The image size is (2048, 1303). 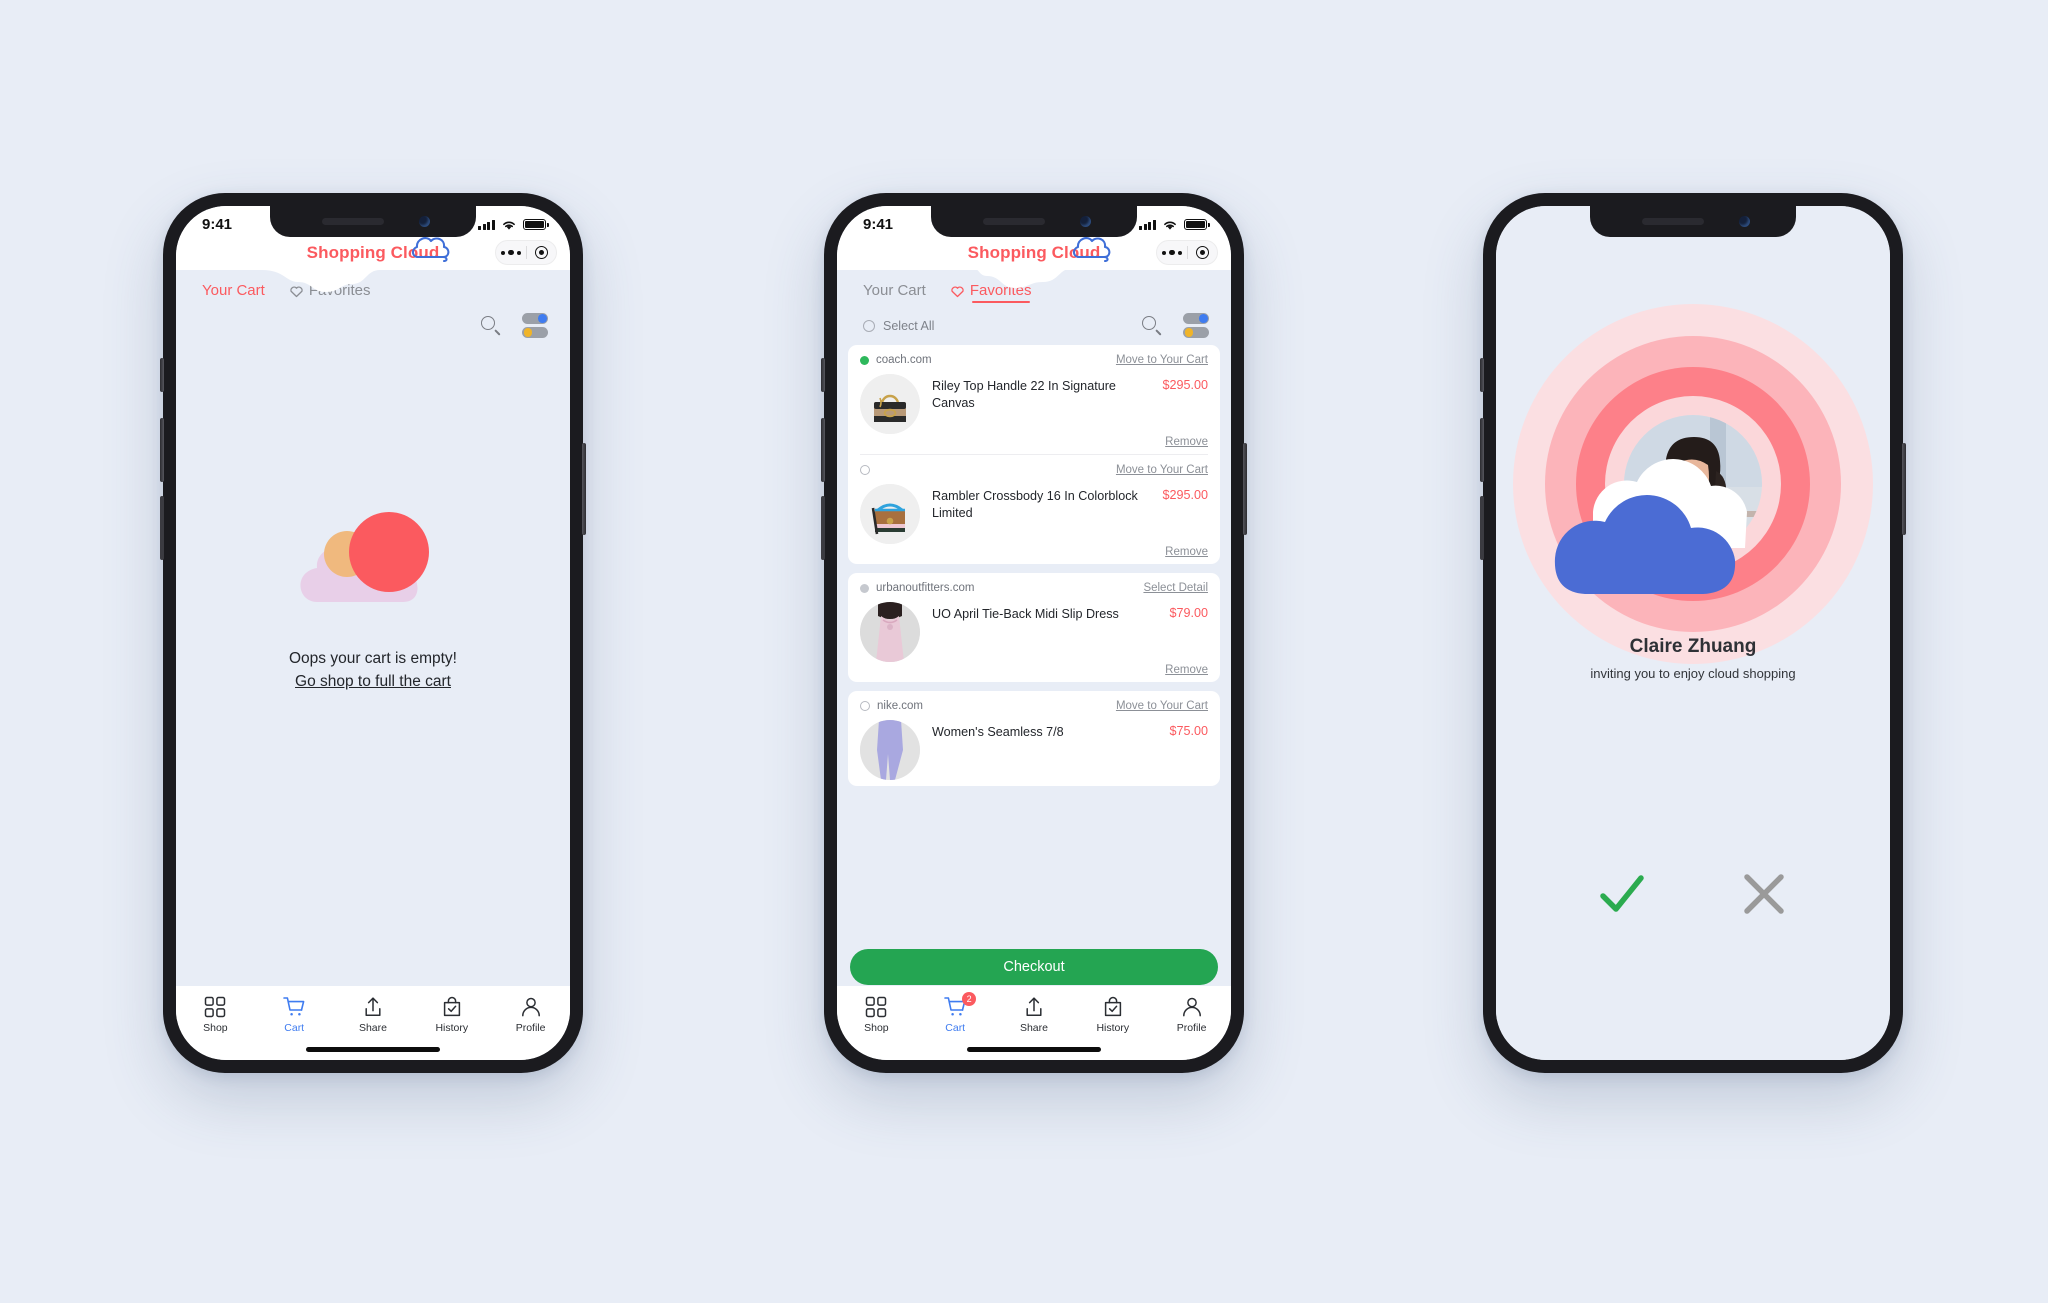 I want to click on tool-row: Select All, so click(x=1034, y=327).